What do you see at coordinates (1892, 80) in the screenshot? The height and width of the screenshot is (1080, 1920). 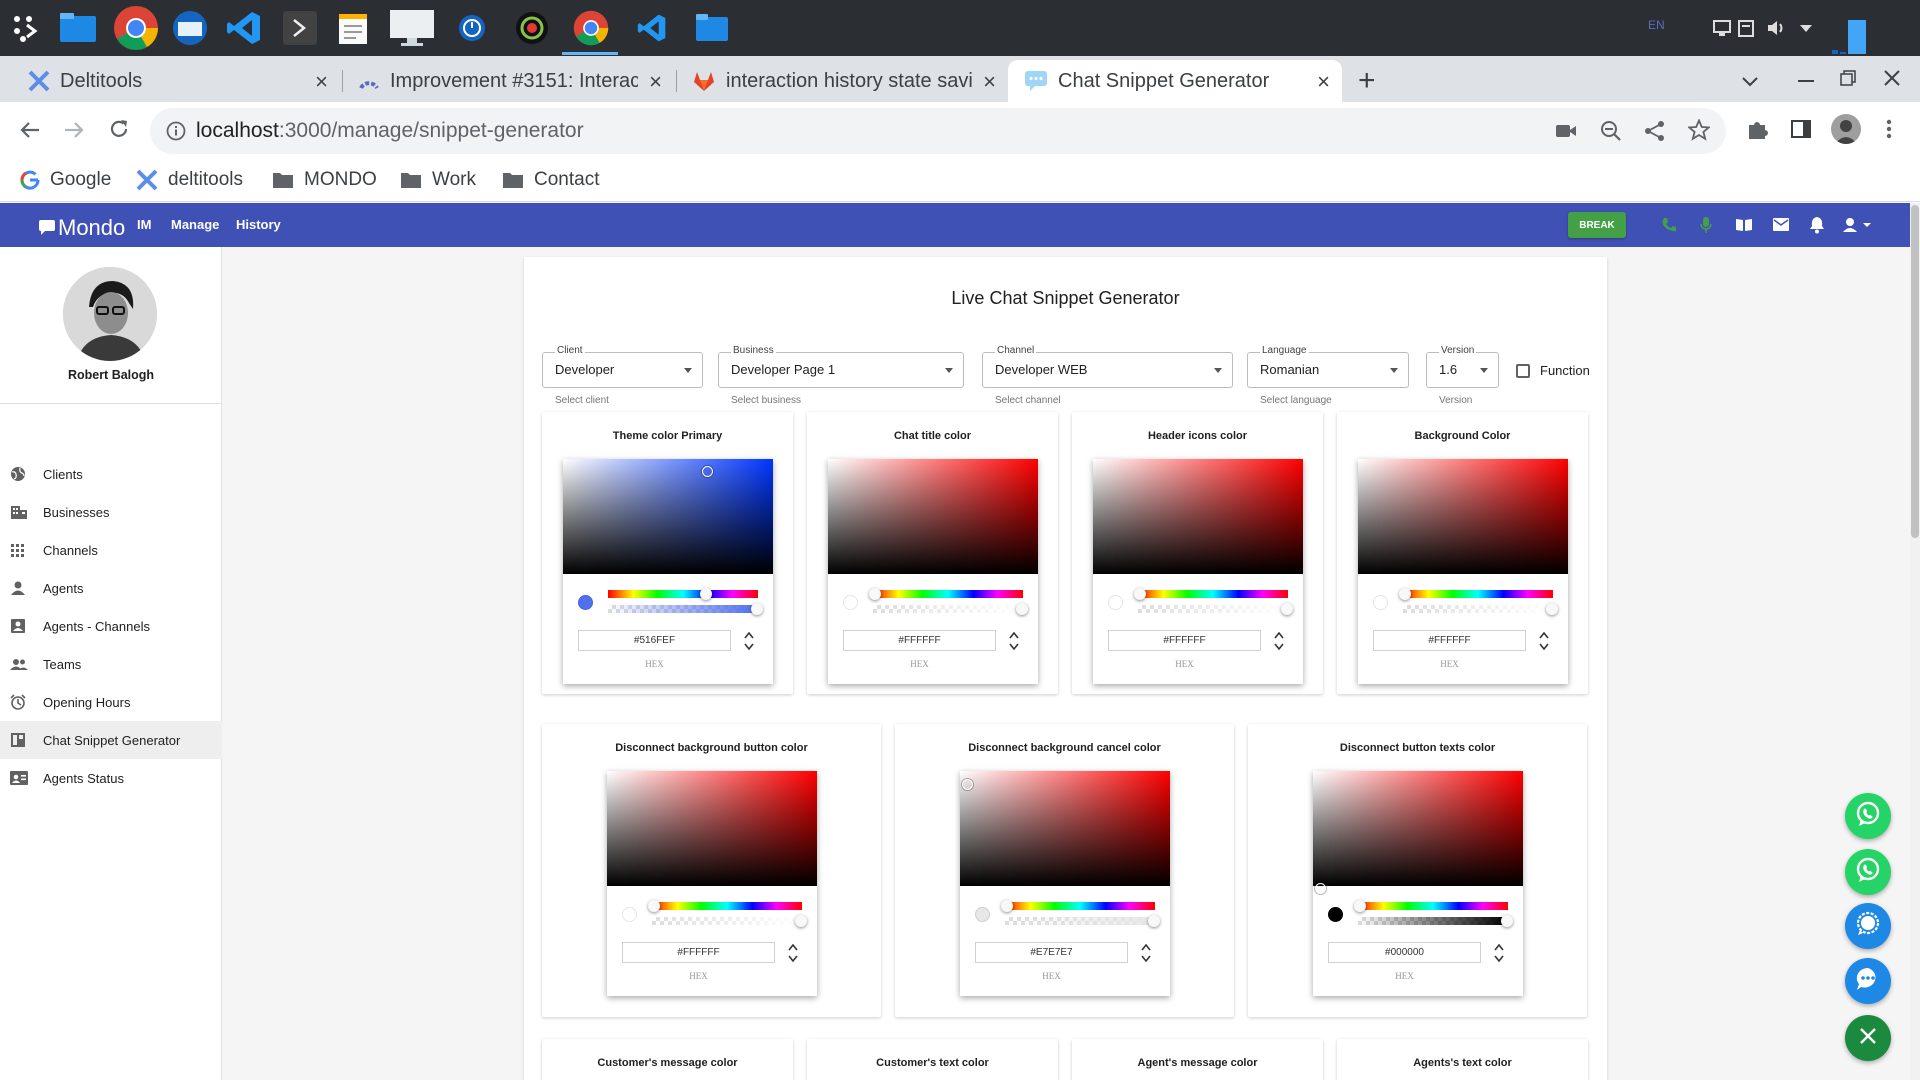 I see `close-window-icon` at bounding box center [1892, 80].